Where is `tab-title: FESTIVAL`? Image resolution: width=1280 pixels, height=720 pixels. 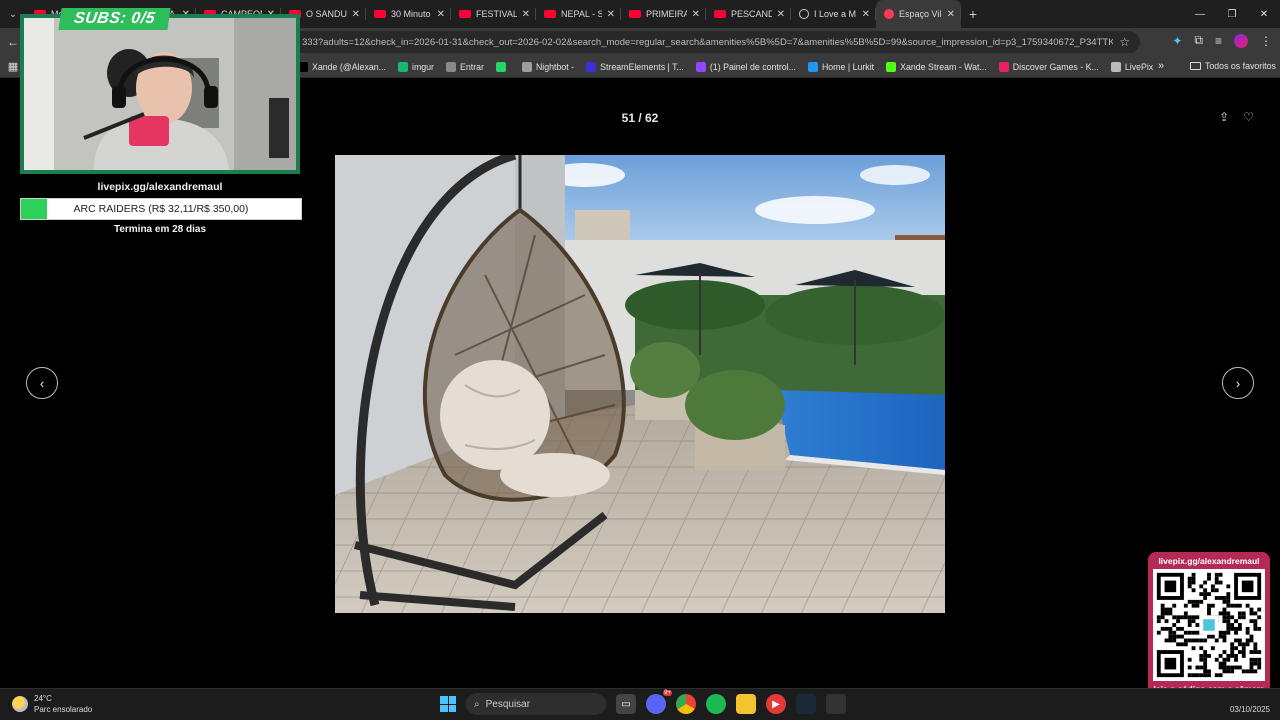 tab-title: FESTIVAL is located at coordinates (496, 14).